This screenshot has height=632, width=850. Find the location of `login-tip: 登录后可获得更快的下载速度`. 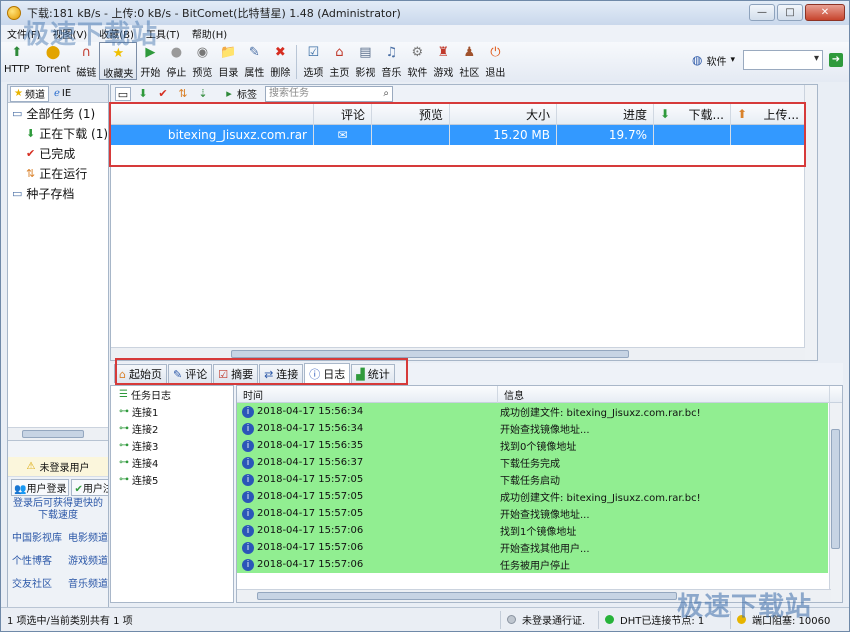

login-tip: 登录后可获得更快的下载速度 is located at coordinates (58, 509).